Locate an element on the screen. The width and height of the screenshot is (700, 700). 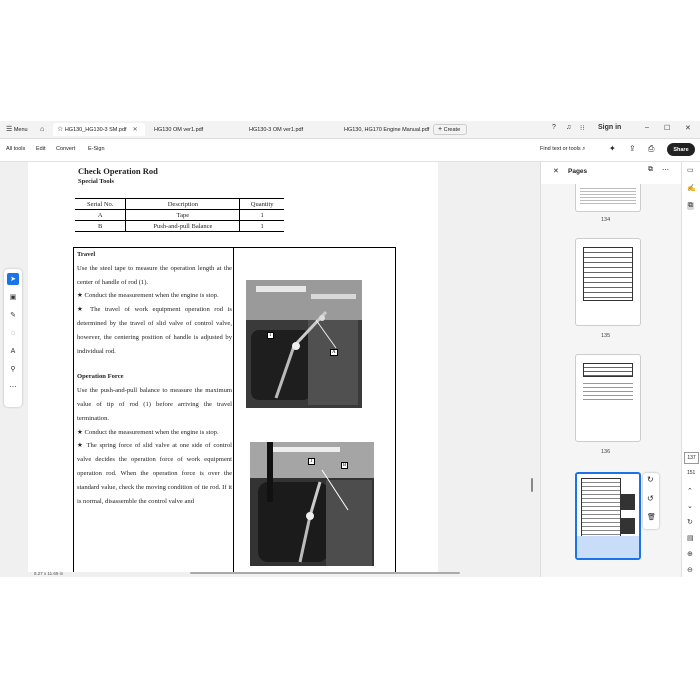
select-cursor-icon: ➤ is located at coordinates (13, 279).